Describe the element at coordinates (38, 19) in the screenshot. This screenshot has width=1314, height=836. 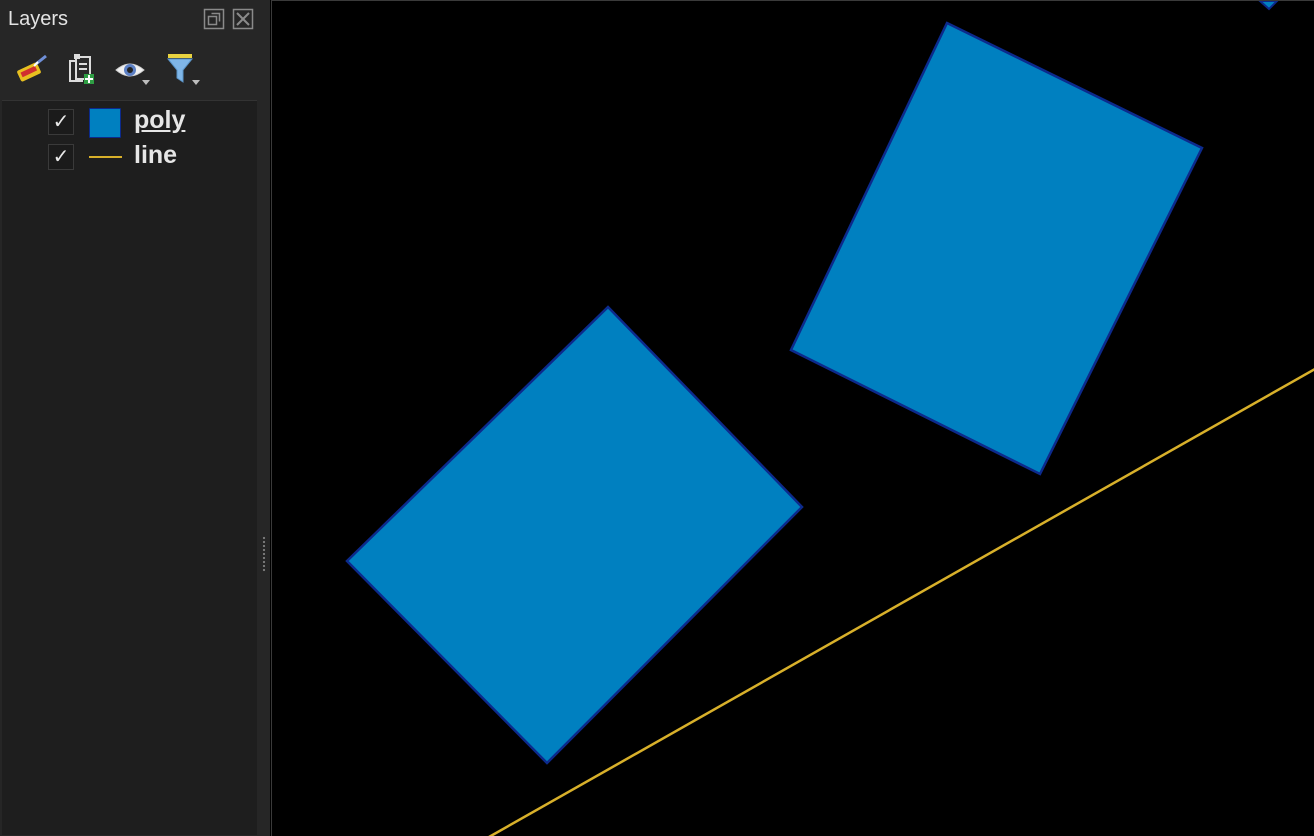
I see `panel-title: Layers` at that location.